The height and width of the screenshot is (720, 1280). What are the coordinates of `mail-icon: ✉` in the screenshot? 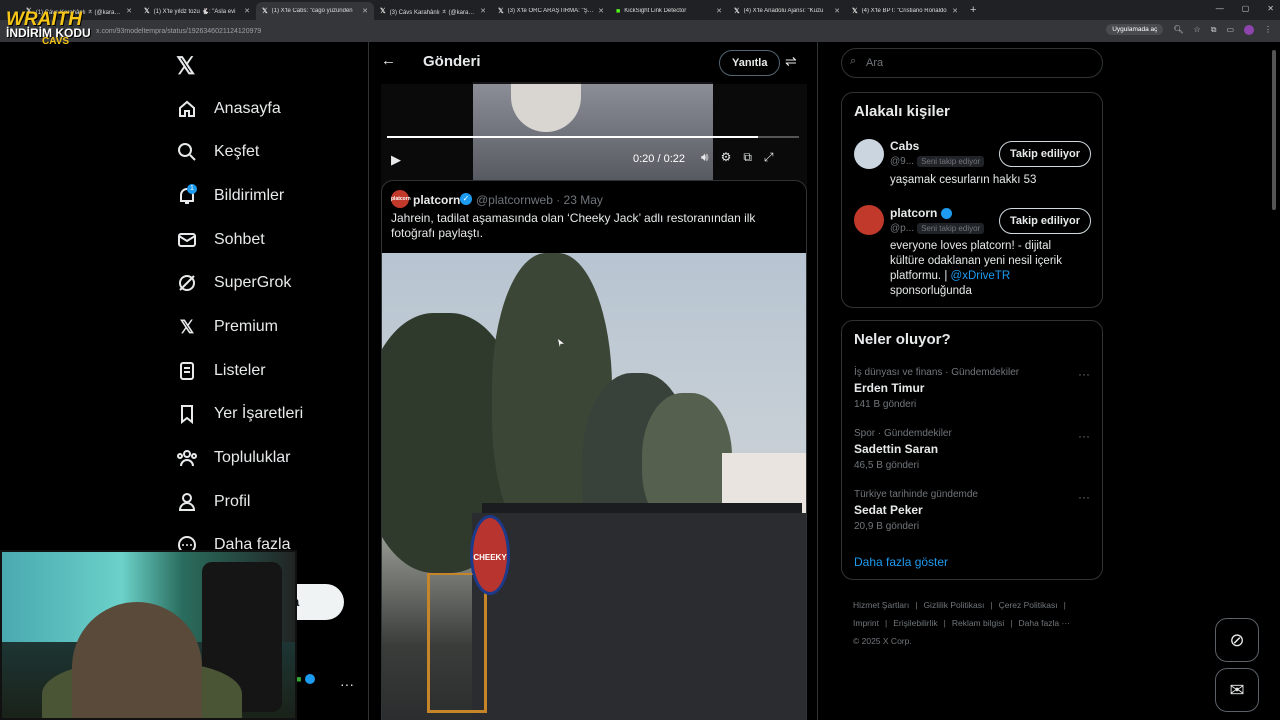 It's located at (1237, 690).